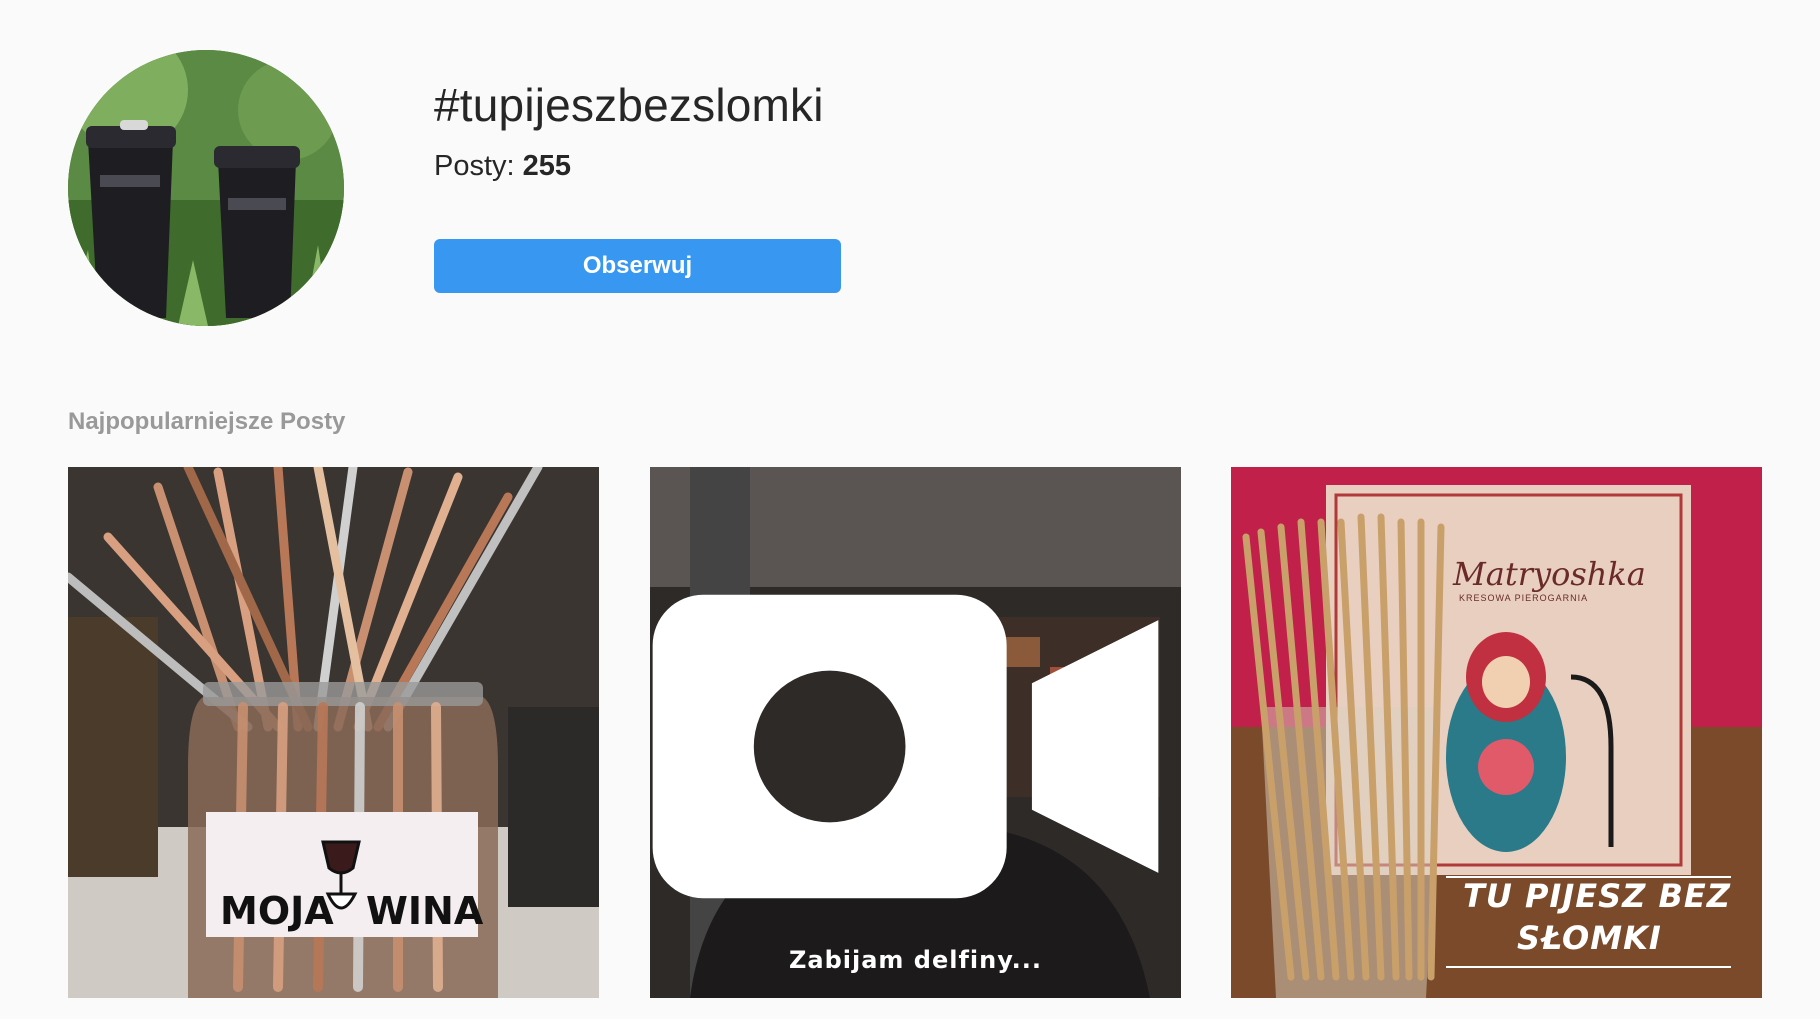  I want to click on posts-count: Posty: 255, so click(502, 166).